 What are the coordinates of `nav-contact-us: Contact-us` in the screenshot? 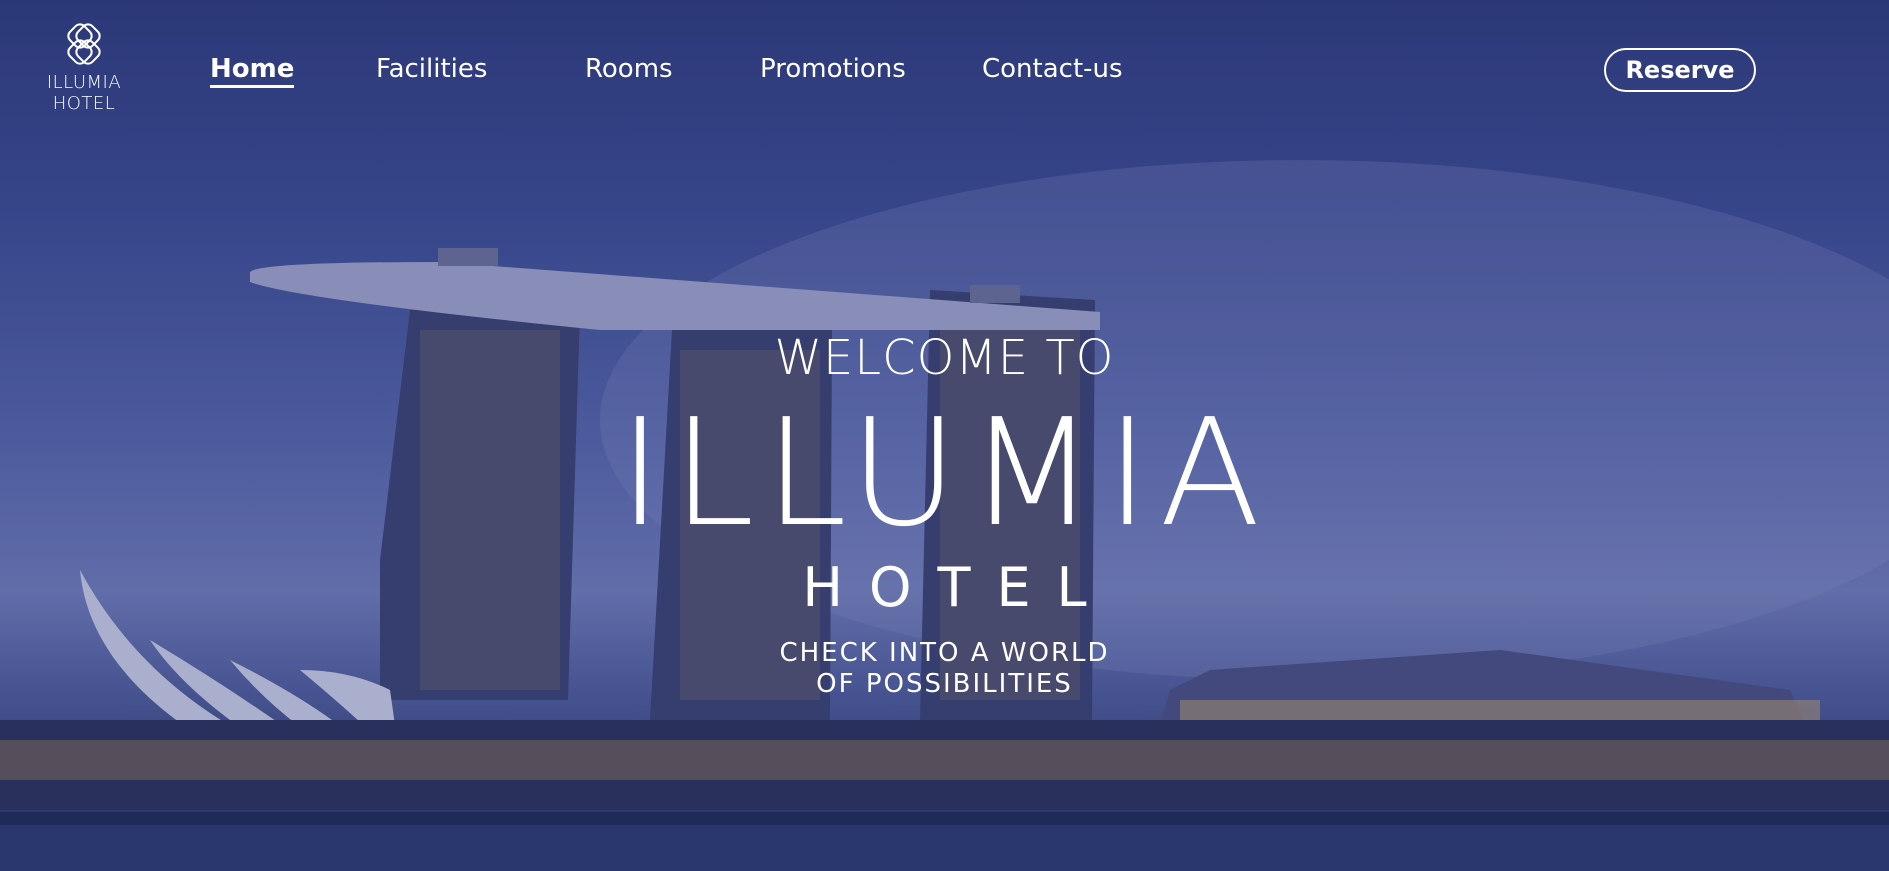 It's located at (1052, 69).